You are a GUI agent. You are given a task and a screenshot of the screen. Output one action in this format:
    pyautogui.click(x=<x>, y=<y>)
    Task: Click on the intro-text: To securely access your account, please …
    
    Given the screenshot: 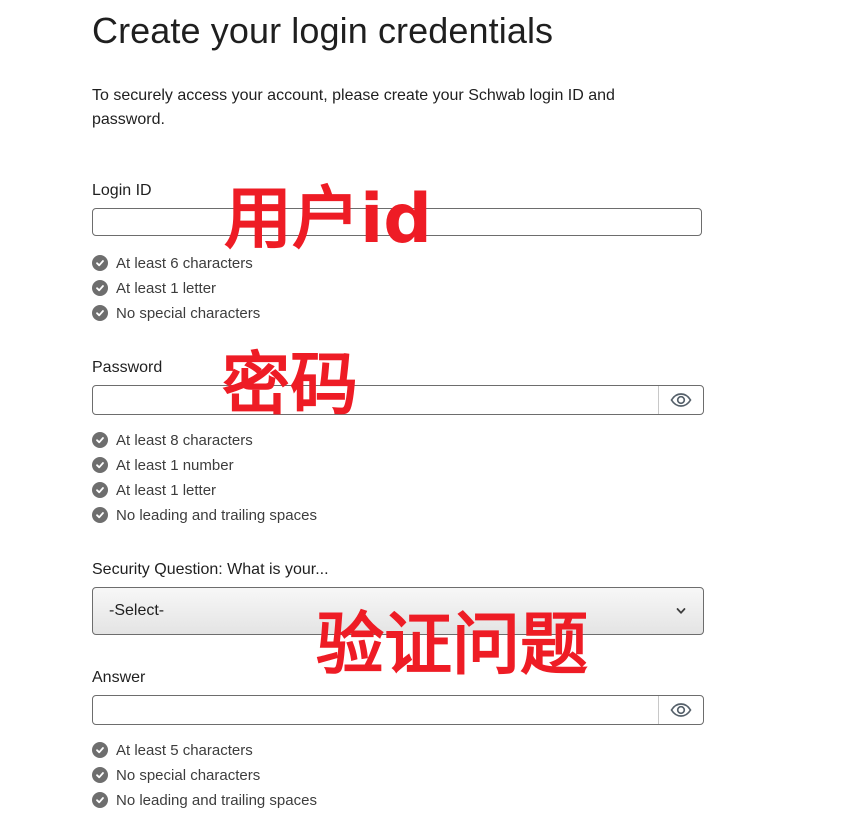 What is the action you would take?
    pyautogui.click(x=353, y=107)
    